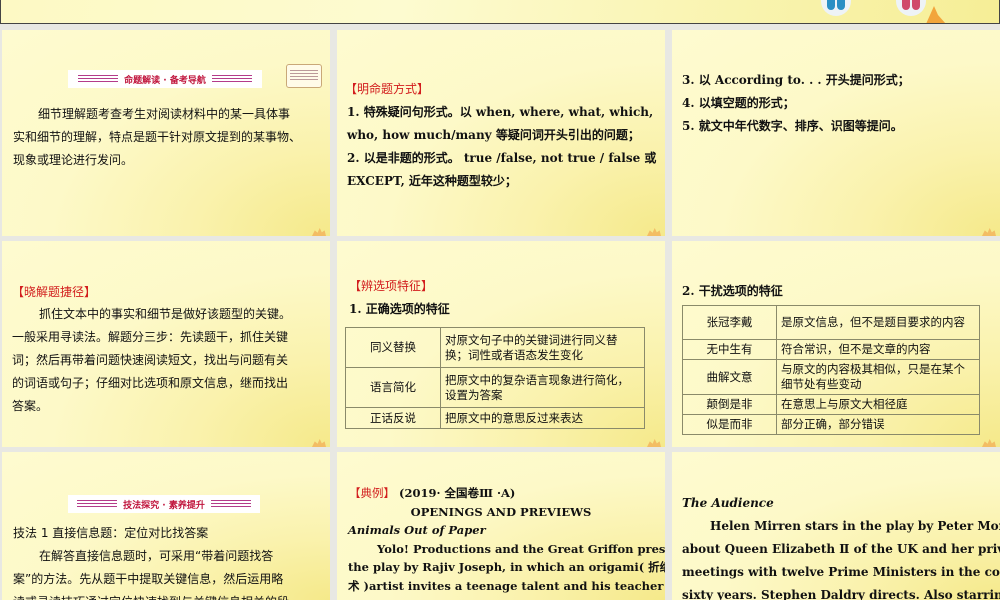 This screenshot has height=600, width=1000. I want to click on table-row: 语言简化 把原文中的复杂语言现象进行简化，设置为答案, so click(495, 387).